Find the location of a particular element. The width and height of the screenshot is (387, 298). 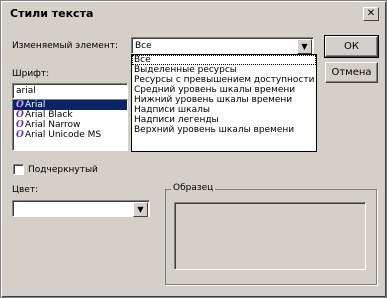

sample-preview is located at coordinates (270, 236).